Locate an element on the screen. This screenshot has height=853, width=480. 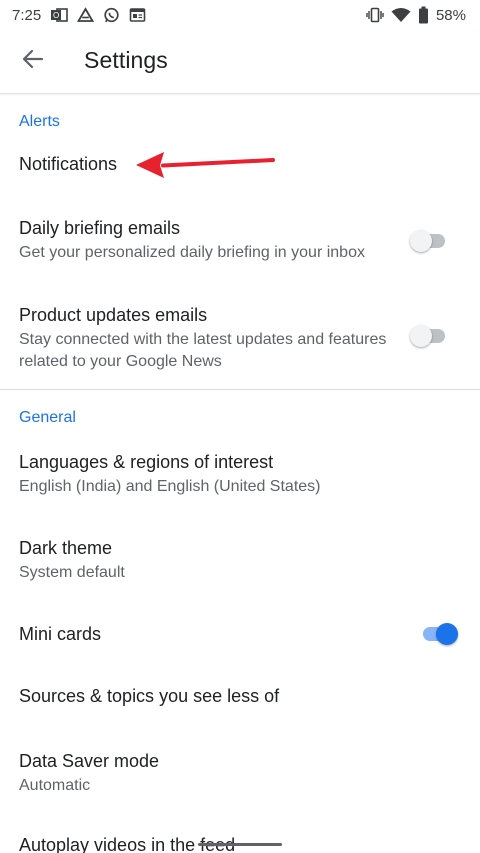
autoplay-item: Autoplay videos in the feed is located at coordinates (240, 837).